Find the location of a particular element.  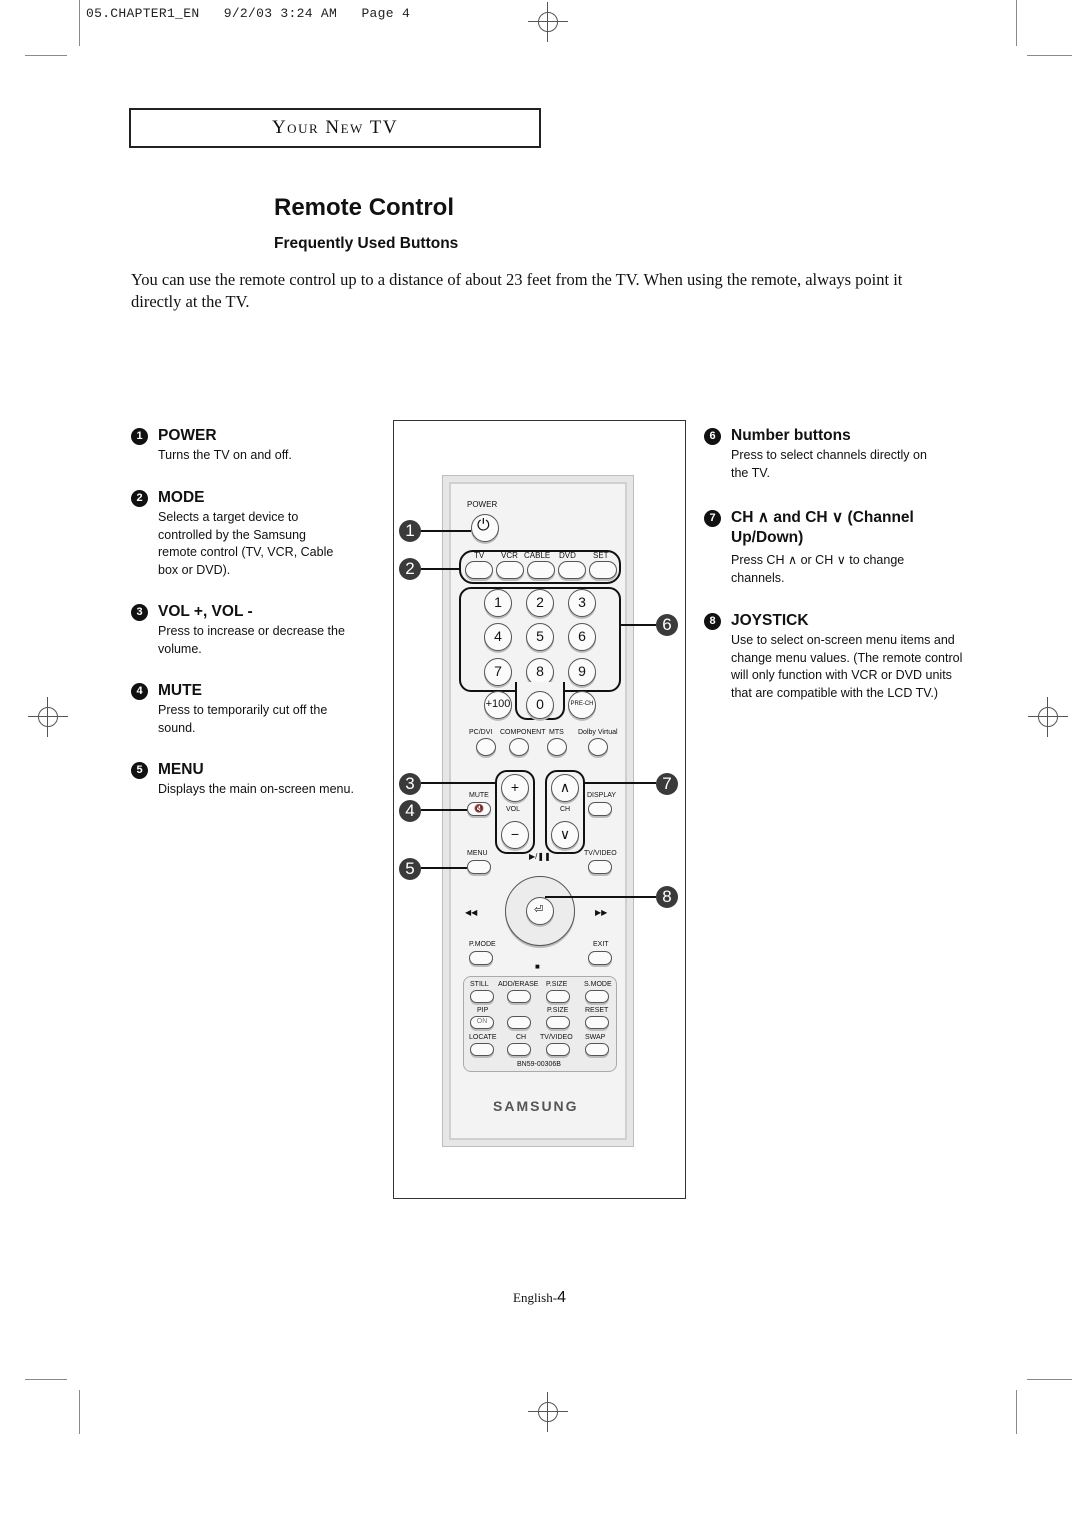

display-button is located at coordinates (600, 809).